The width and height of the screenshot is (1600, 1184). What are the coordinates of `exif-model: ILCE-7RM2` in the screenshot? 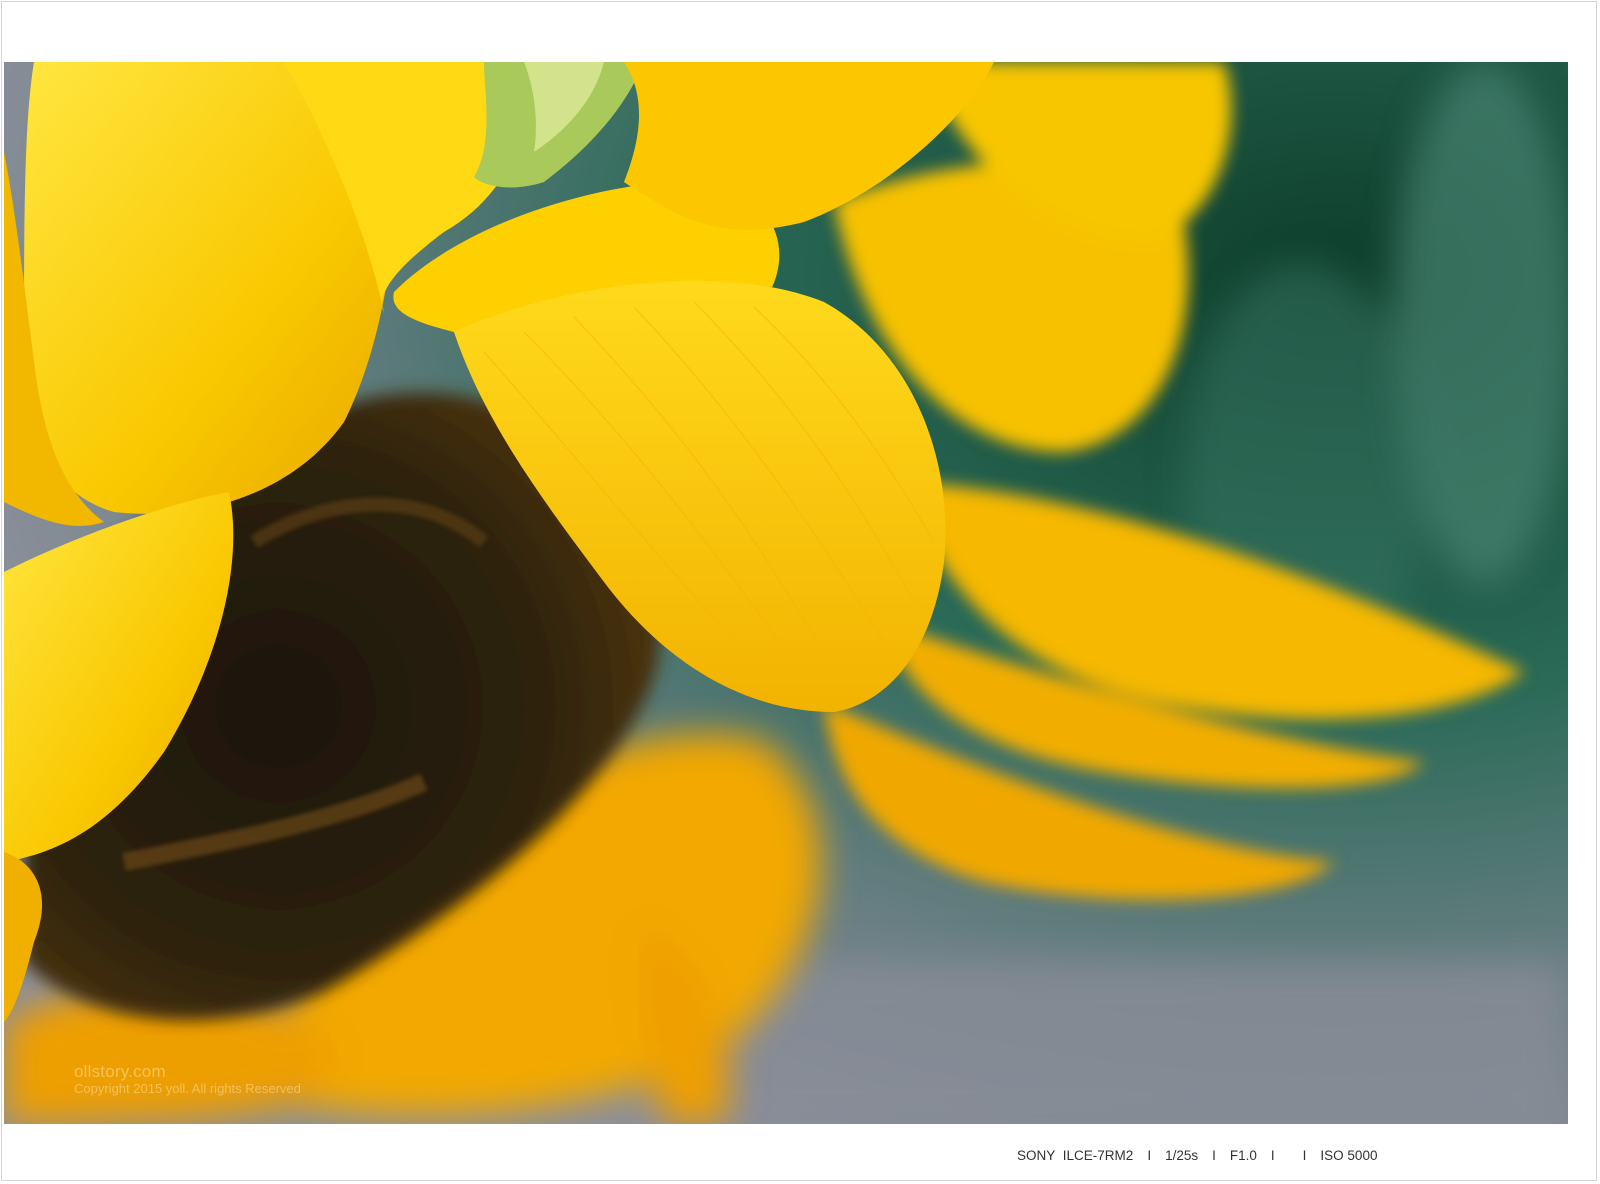 It's located at (1098, 1155).